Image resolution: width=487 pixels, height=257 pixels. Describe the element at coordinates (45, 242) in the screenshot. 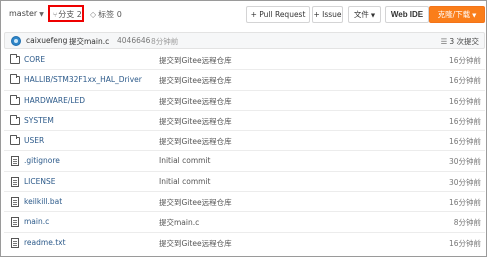

I see `file-name-link: readme.txt` at that location.